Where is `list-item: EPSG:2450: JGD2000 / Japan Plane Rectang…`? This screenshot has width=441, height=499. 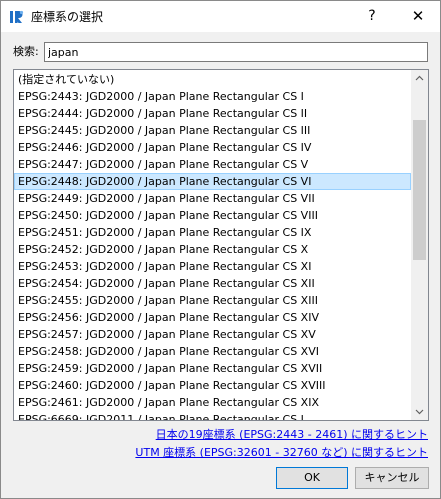
list-item: EPSG:2450: JGD2000 / Japan Plane Rectang… is located at coordinates (212, 215).